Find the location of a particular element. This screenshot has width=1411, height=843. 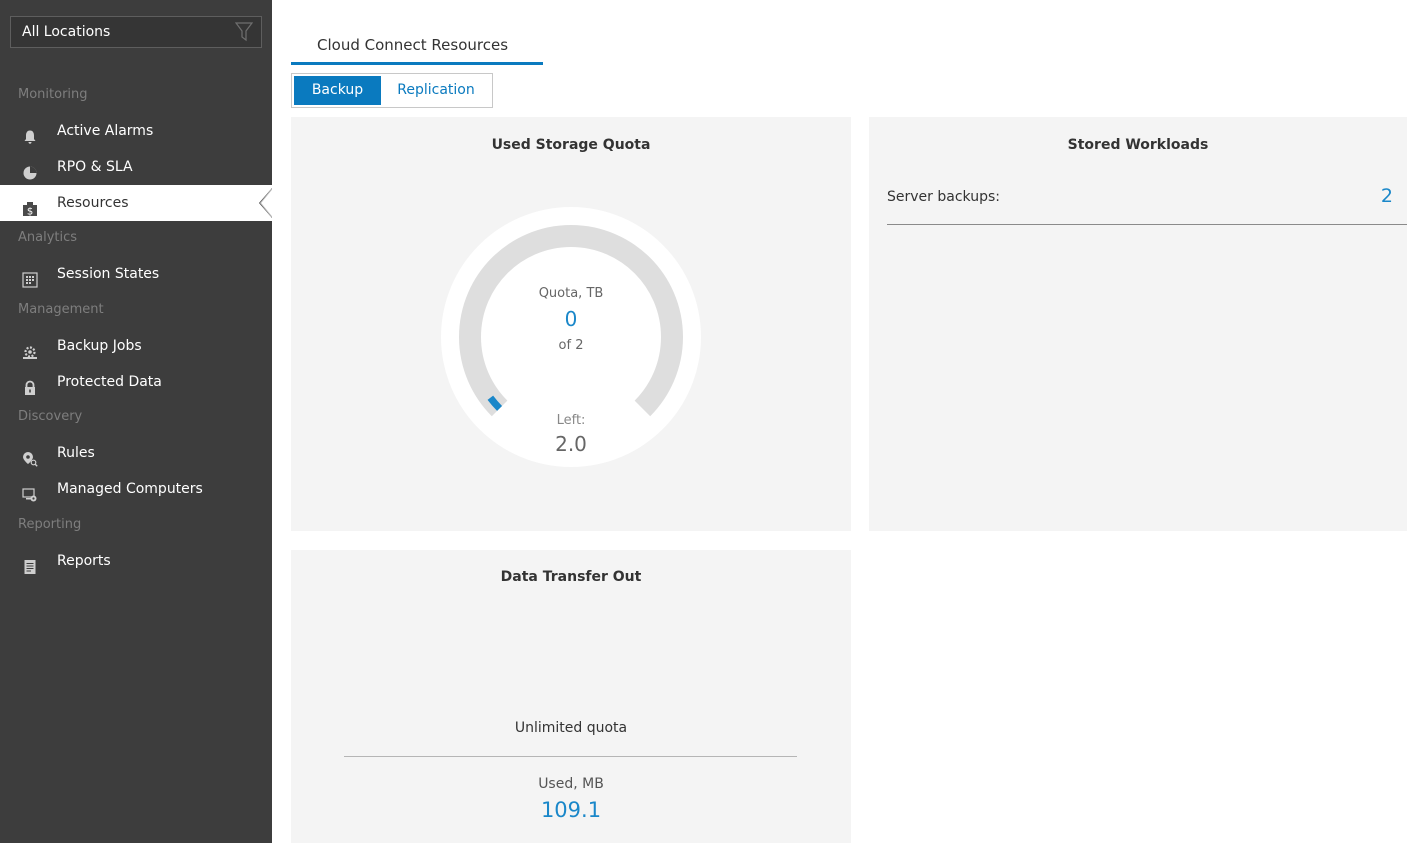

sidebar-item-rules: Rules is located at coordinates (136, 453).